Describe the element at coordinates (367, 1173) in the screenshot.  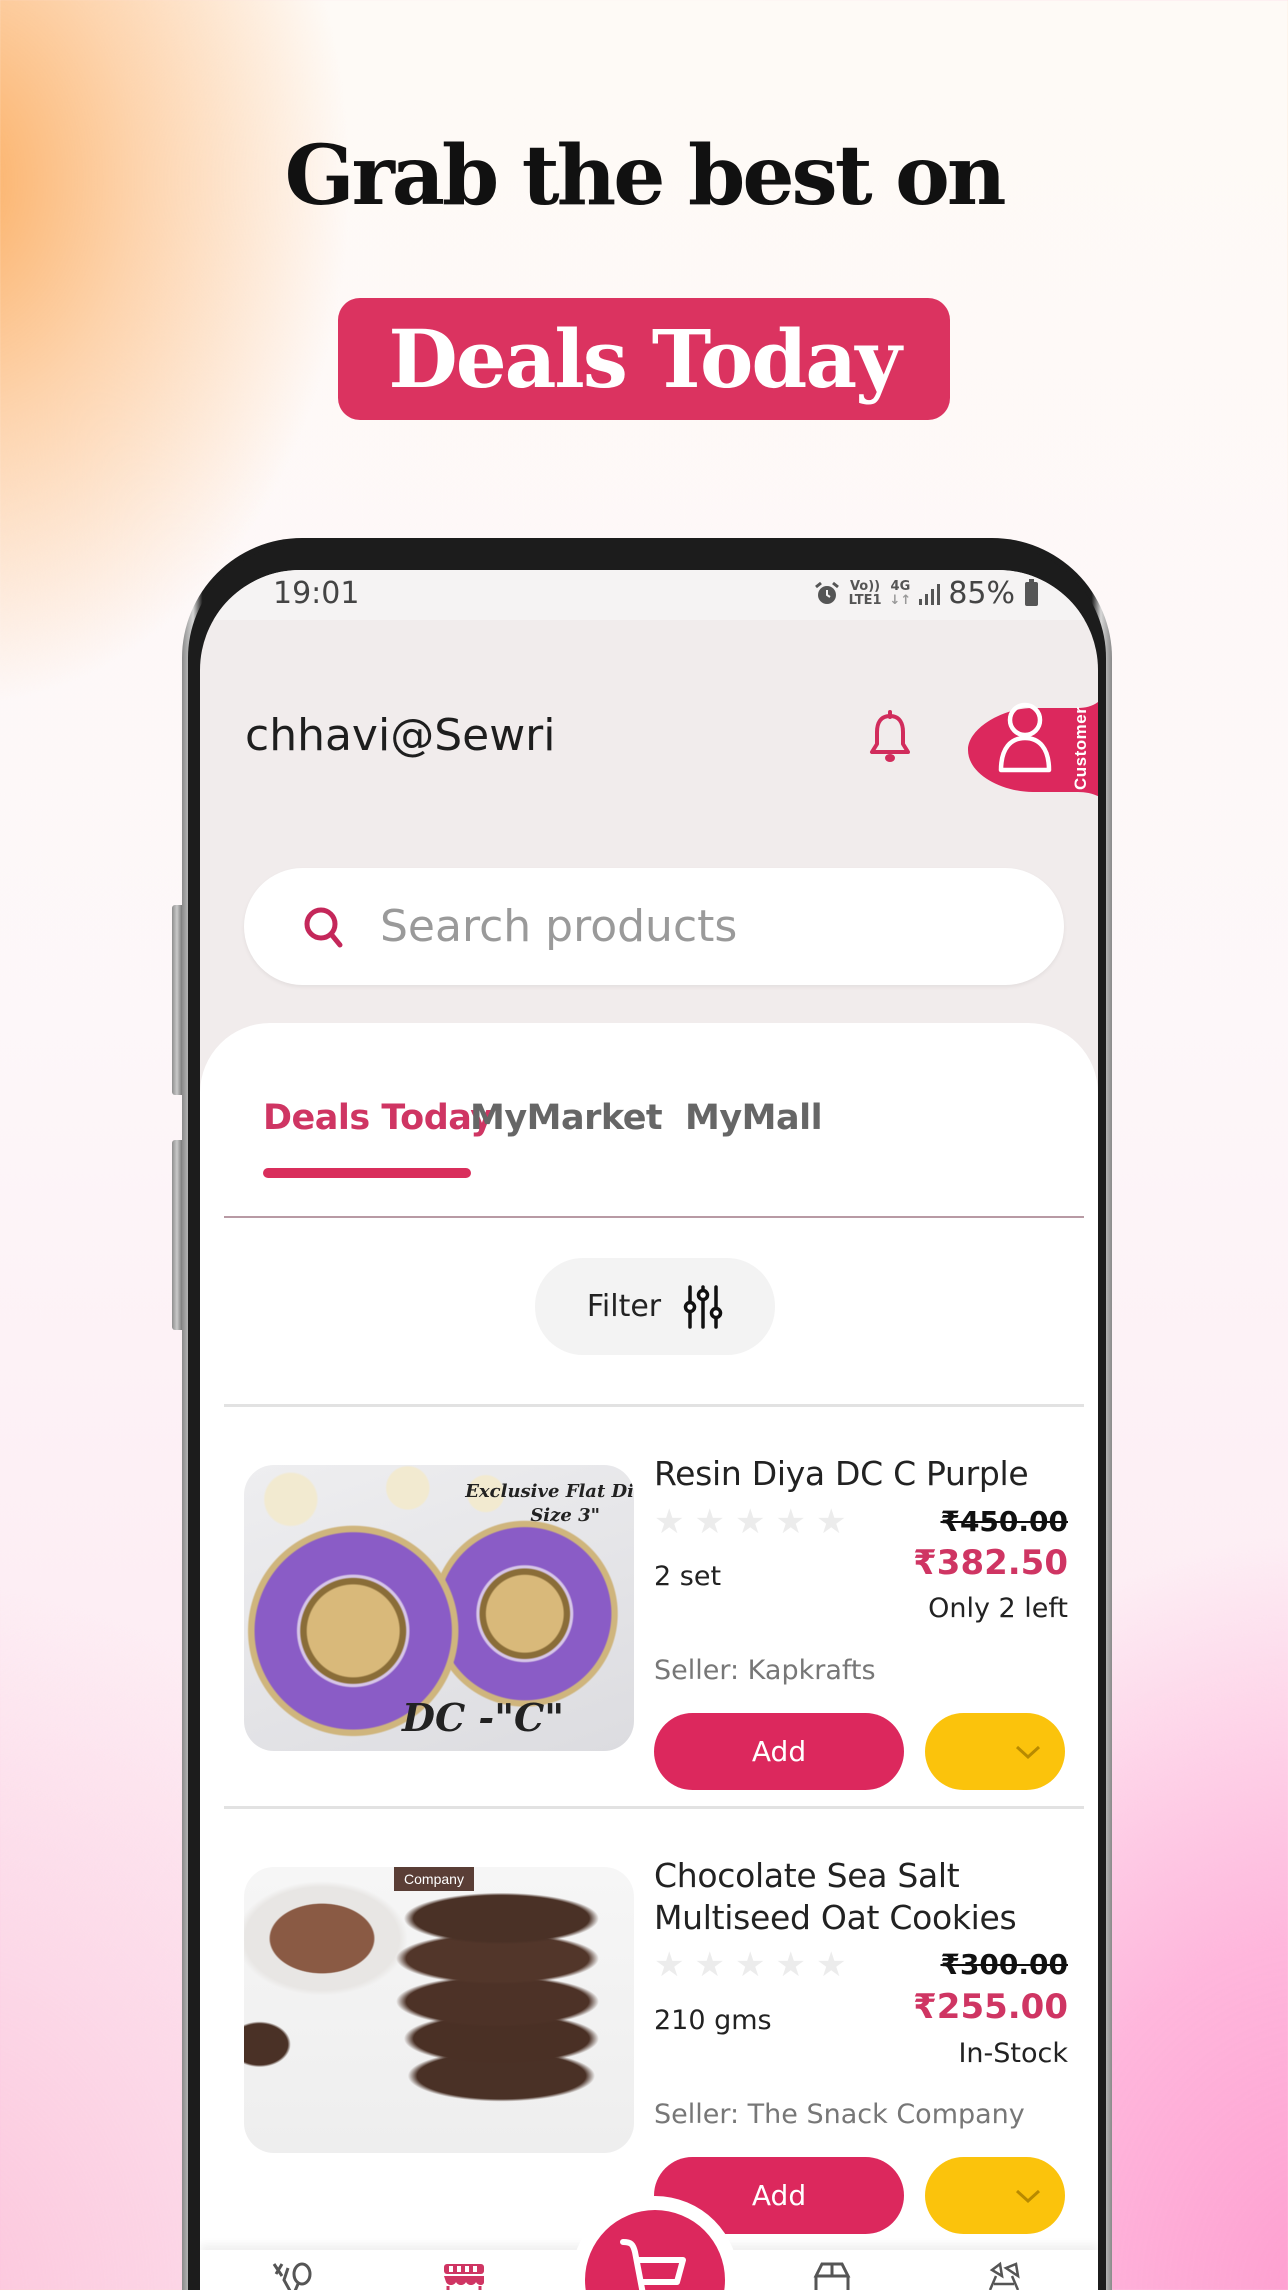
I see `active-tab-indicator` at that location.